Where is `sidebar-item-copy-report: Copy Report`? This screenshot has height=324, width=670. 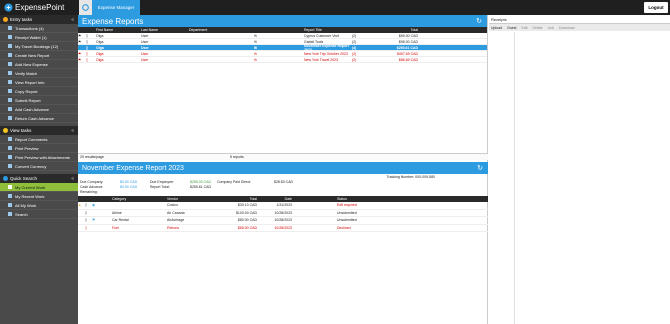 sidebar-item-copy-report: Copy Report is located at coordinates (39, 91).